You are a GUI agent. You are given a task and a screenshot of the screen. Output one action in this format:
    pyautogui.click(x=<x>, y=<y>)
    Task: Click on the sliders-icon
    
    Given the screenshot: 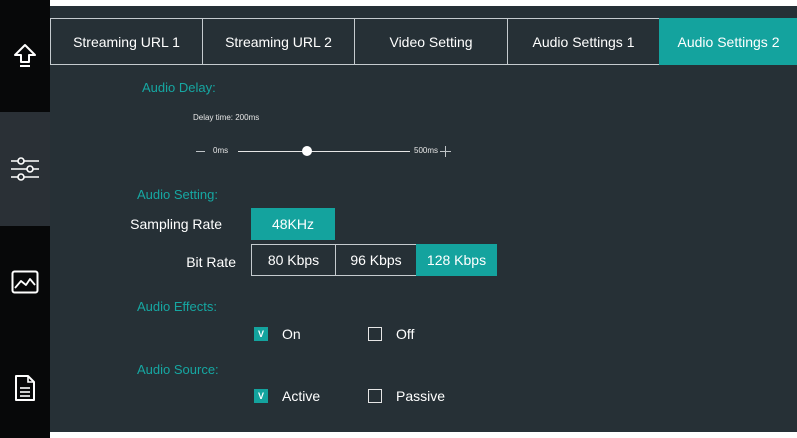 What is the action you would take?
    pyautogui.click(x=25, y=169)
    